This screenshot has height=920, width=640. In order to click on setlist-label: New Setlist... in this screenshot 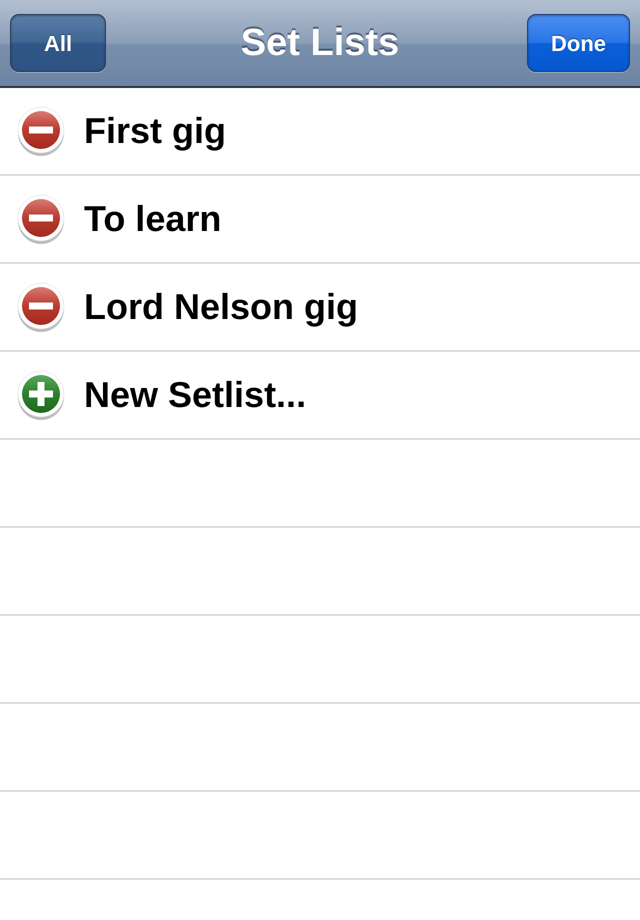, I will do `click(195, 395)`.